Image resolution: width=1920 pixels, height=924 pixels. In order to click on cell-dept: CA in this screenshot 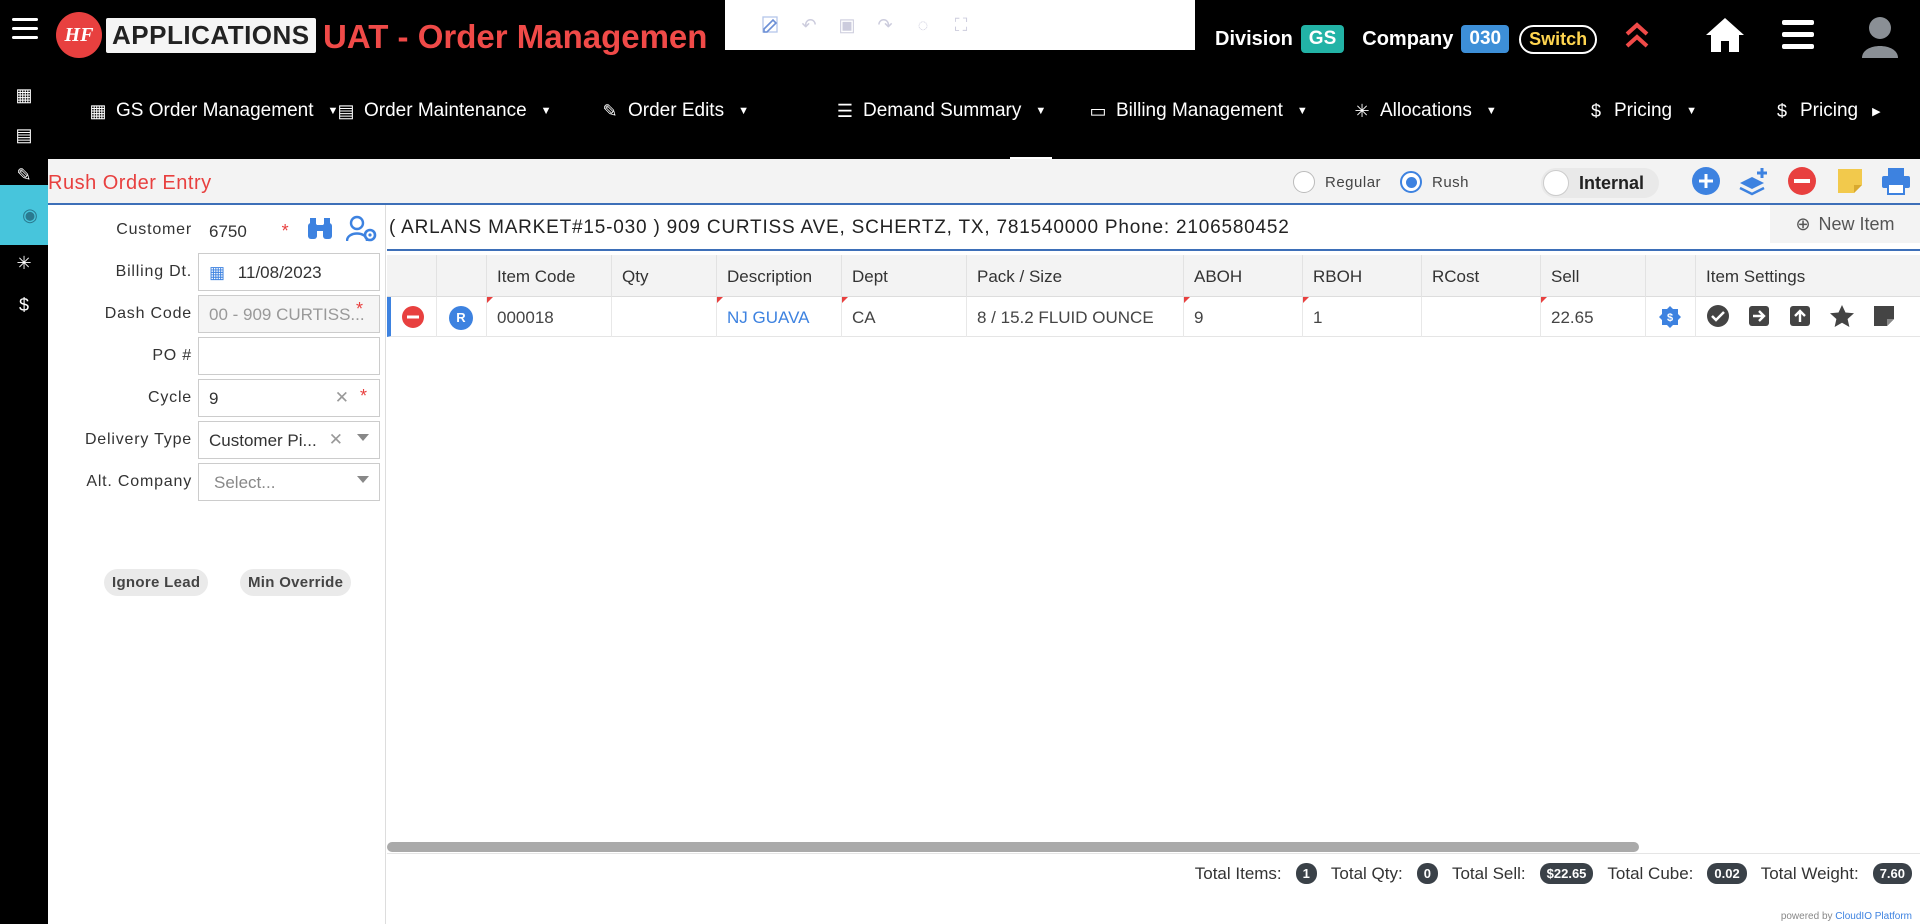, I will do `click(904, 317)`.